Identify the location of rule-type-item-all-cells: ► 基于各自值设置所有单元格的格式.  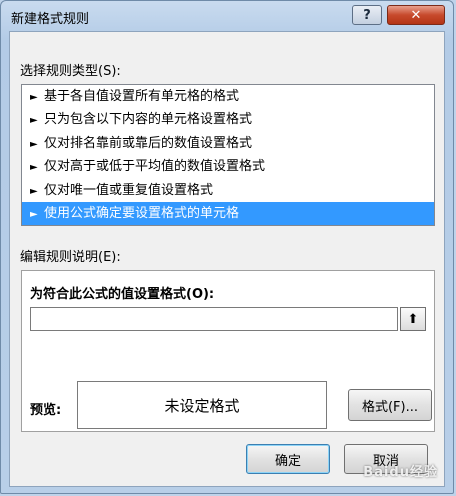
(228, 96).